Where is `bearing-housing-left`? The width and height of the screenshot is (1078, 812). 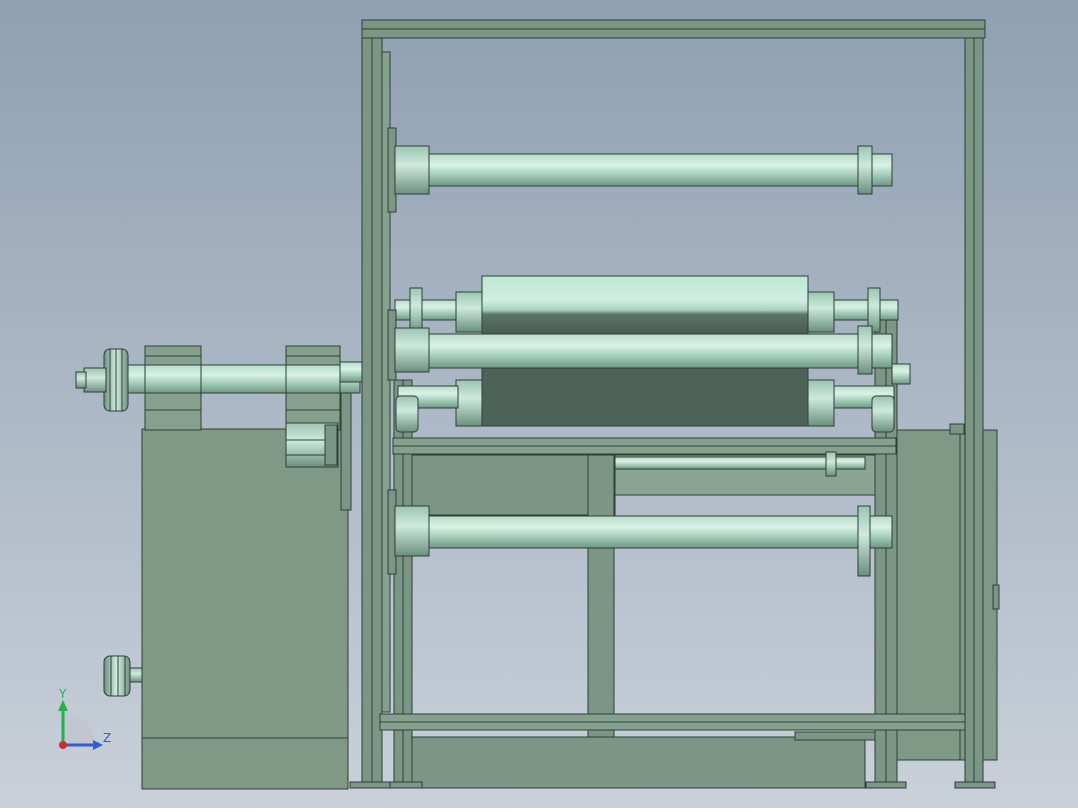
bearing-housing-left is located at coordinates (407, 414).